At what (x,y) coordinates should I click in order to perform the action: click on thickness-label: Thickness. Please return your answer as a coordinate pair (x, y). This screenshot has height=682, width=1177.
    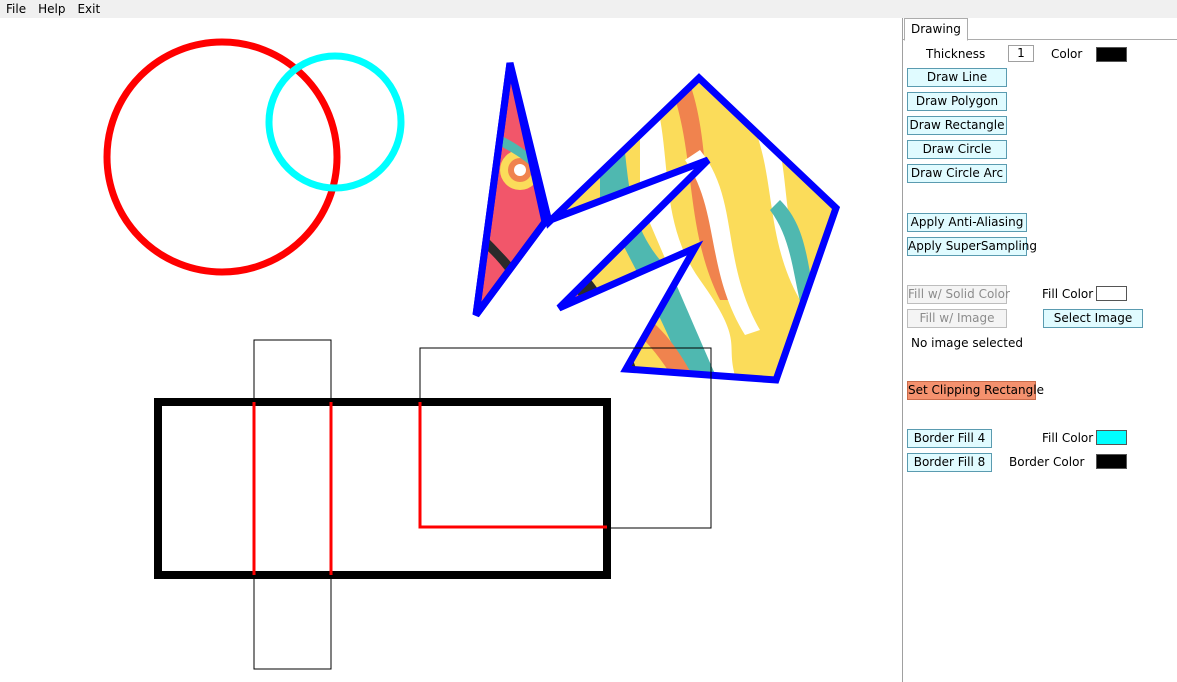
    Looking at the image, I should click on (956, 54).